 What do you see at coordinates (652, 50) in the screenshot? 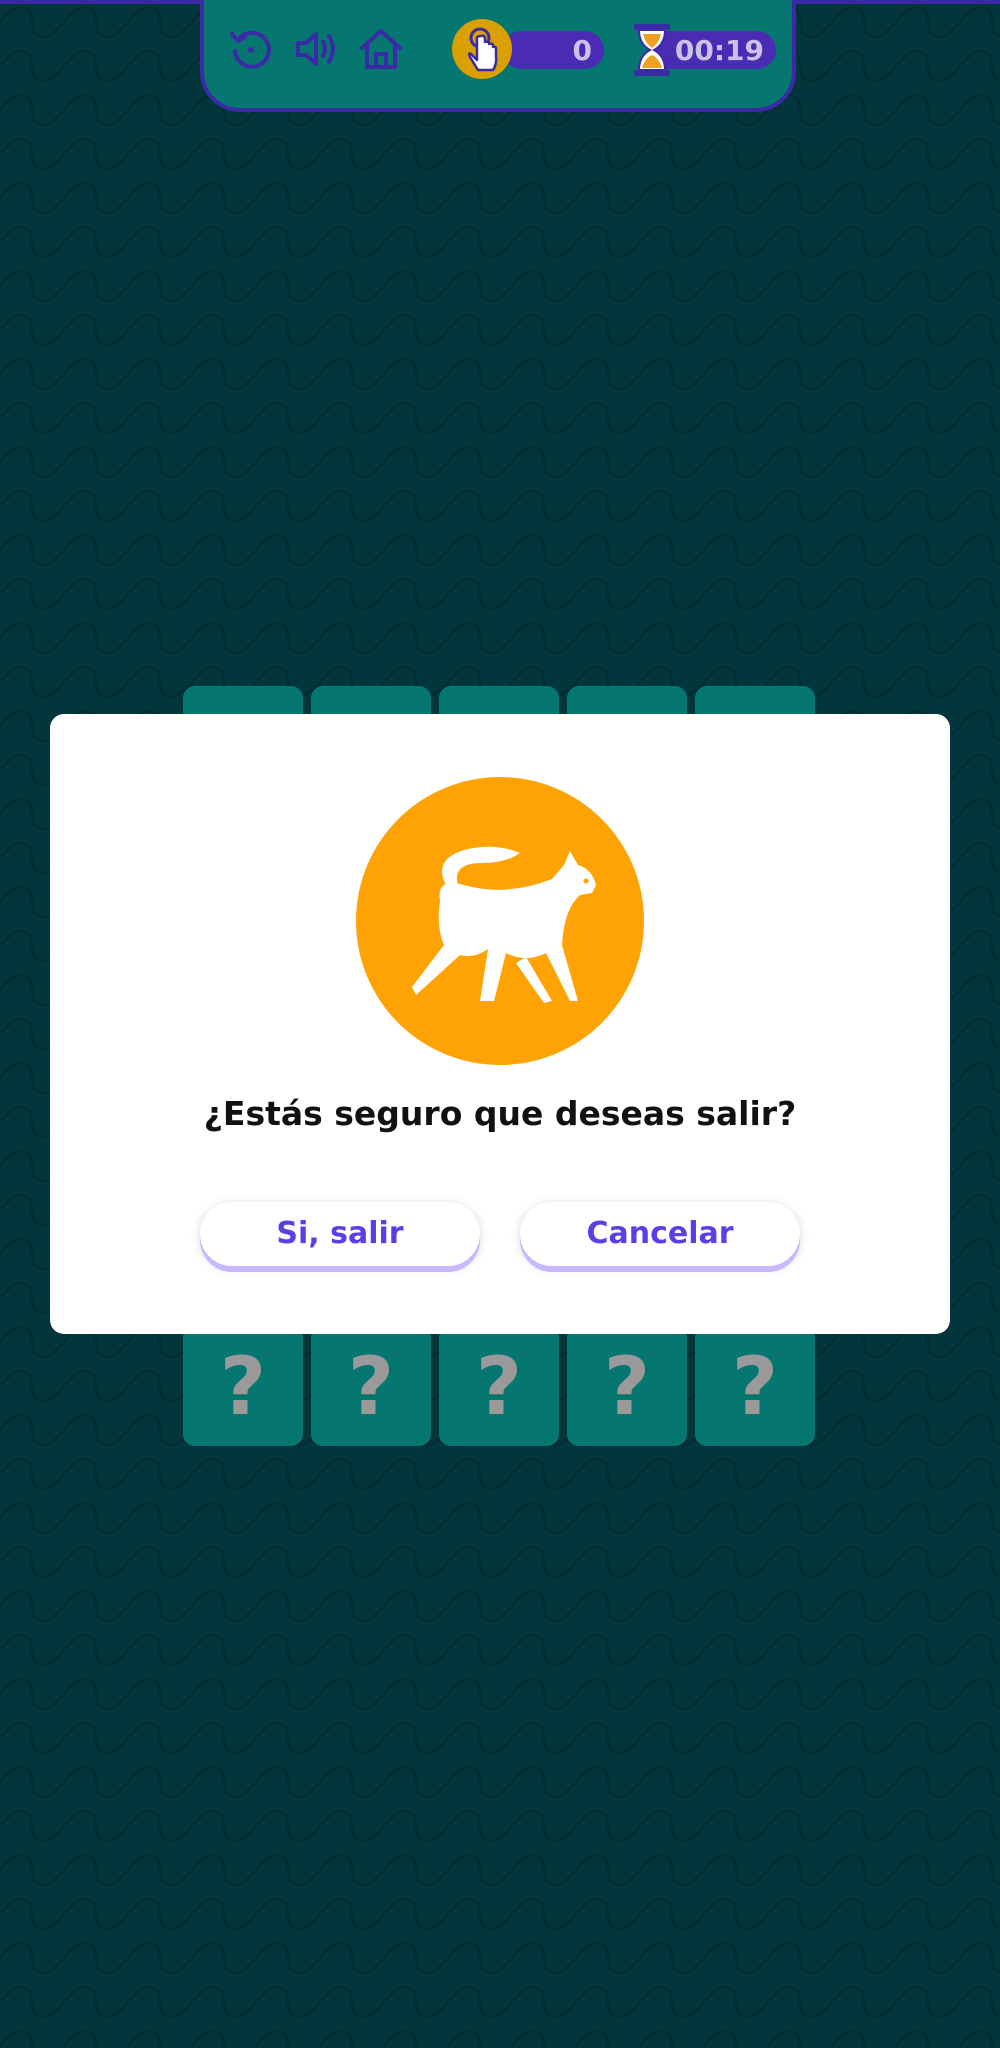
I see `hourglass-icon` at bounding box center [652, 50].